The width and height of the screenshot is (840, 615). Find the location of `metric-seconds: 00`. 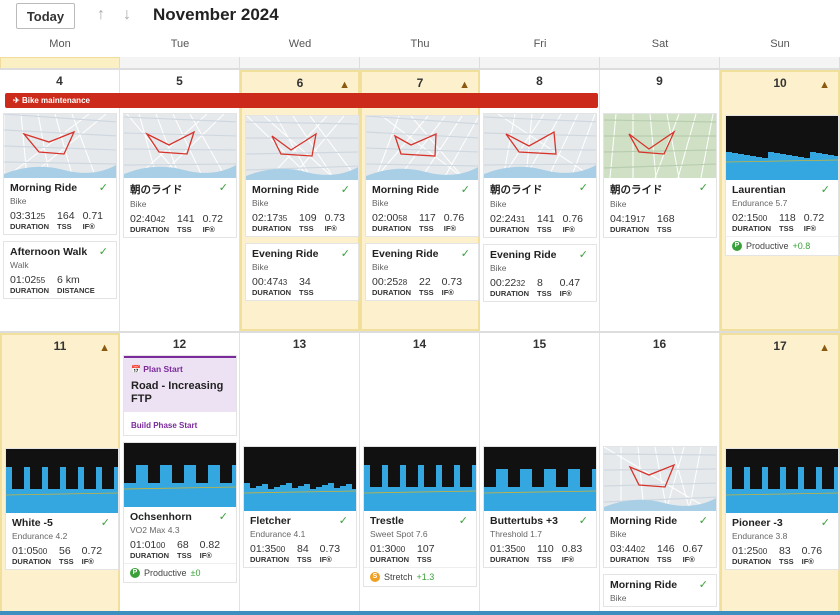

metric-seconds: 00 is located at coordinates (43, 551).